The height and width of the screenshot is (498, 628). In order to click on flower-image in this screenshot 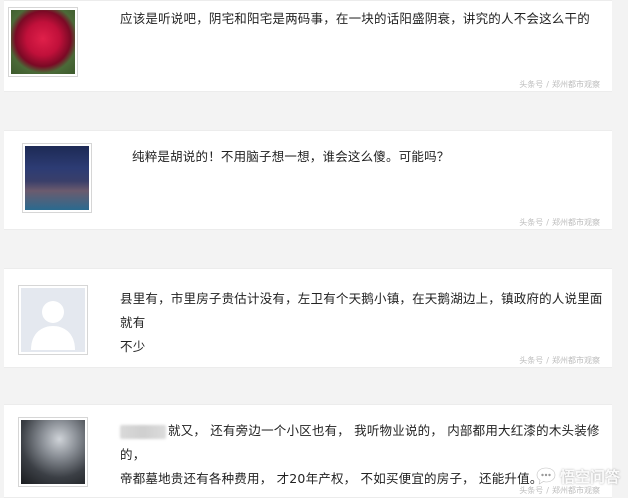, I will do `click(43, 42)`.